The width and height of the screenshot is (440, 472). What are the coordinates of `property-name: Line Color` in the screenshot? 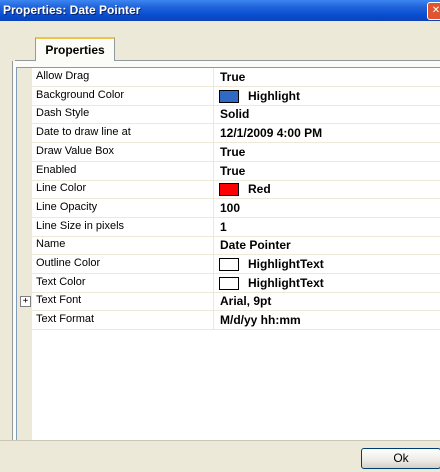 It's located at (61, 188).